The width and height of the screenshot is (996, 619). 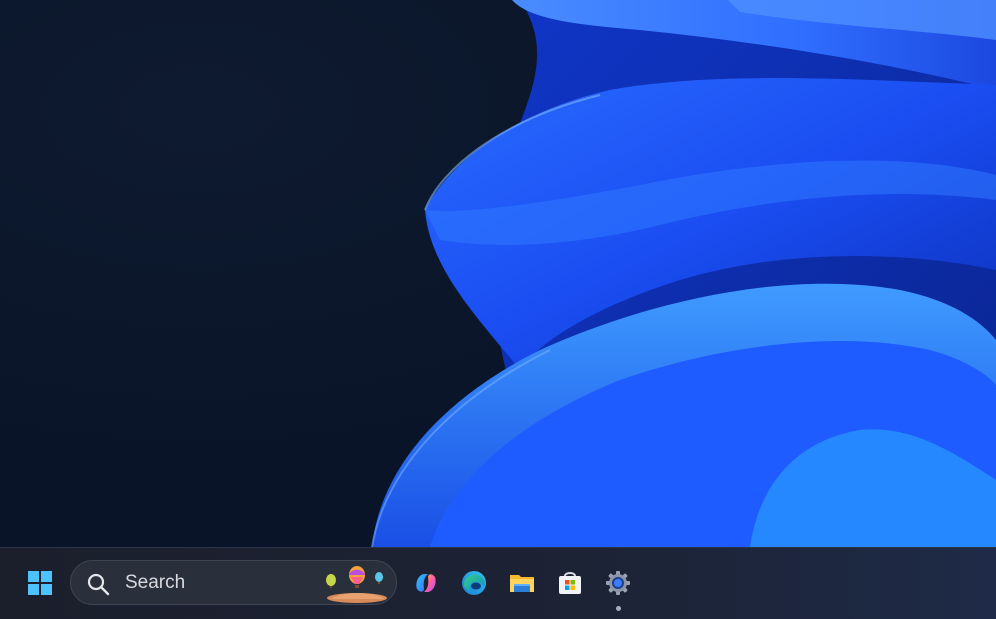 I want to click on settings-button, so click(x=618, y=583).